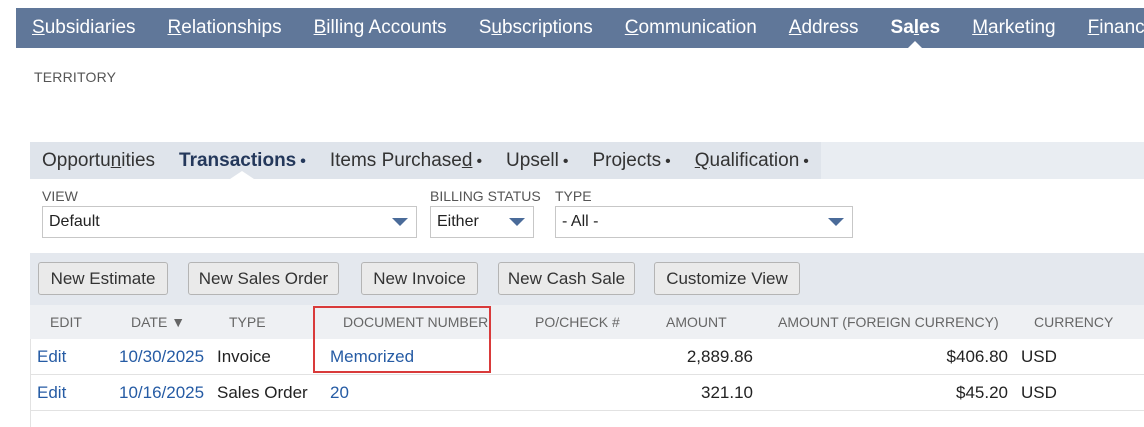 Image resolution: width=1144 pixels, height=427 pixels. What do you see at coordinates (566, 278) in the screenshot?
I see `new-cash-sale-button: New Cash Sale` at bounding box center [566, 278].